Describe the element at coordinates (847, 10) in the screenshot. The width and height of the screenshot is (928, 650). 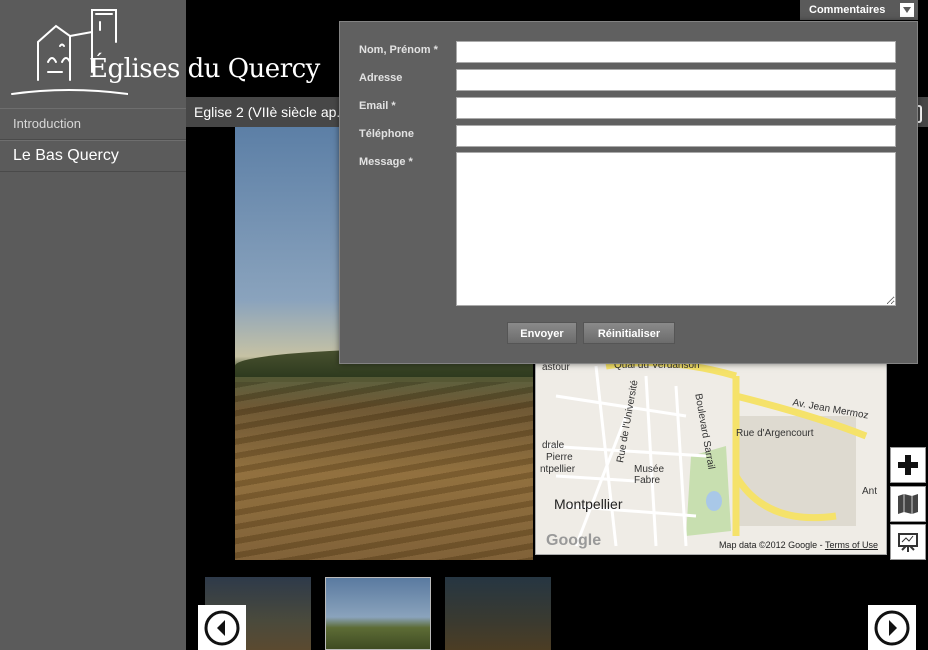
I see `comments-tab-label: Commentaires` at that location.